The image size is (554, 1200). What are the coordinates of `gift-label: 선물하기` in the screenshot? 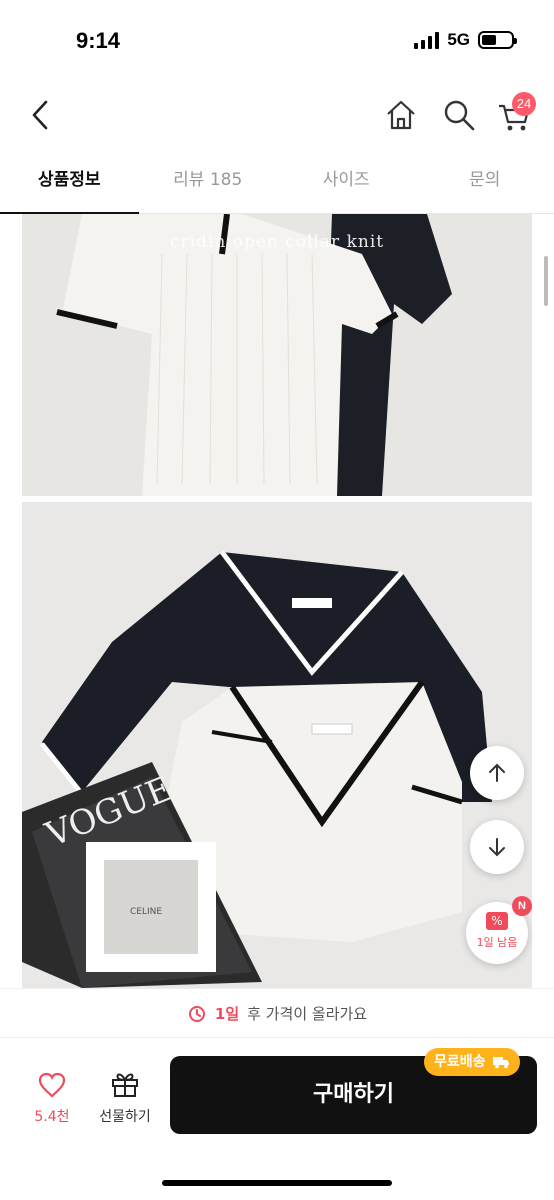 It's located at (125, 1117).